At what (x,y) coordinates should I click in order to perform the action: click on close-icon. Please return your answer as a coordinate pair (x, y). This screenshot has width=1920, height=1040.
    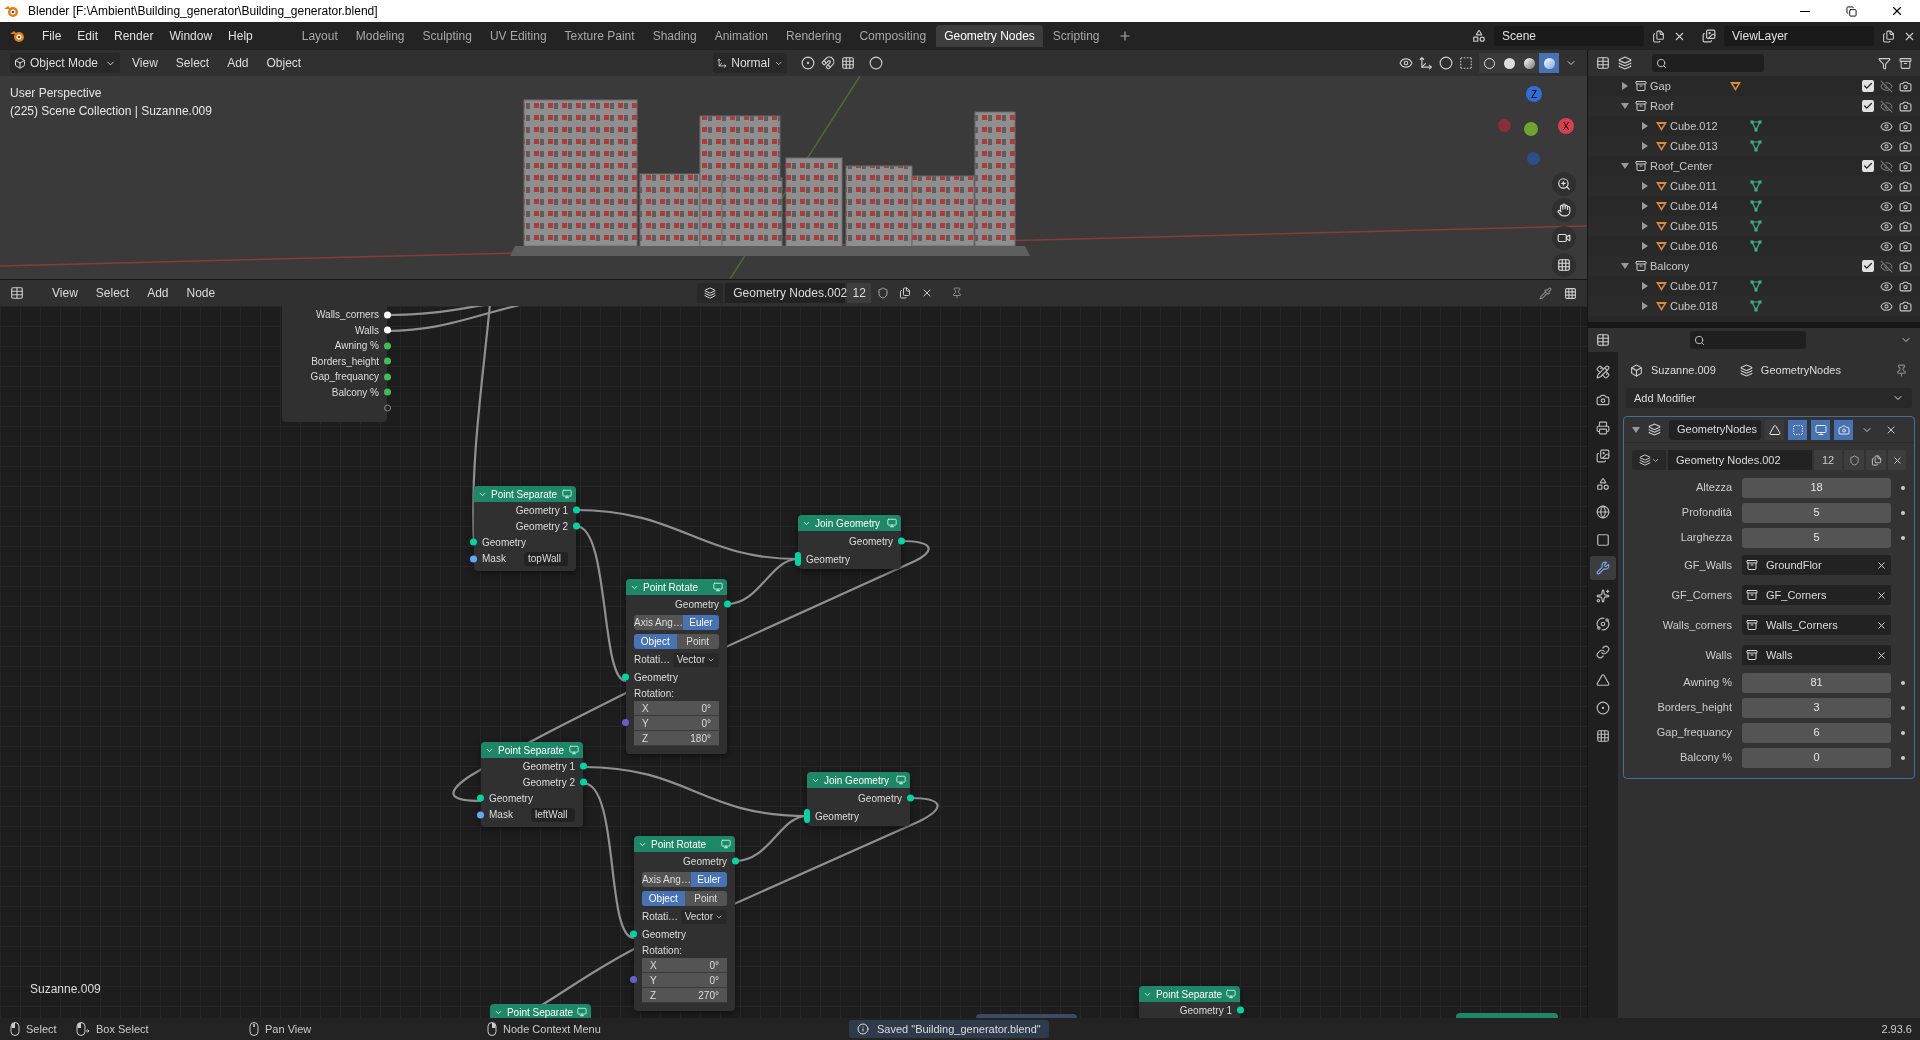
    Looking at the image, I should click on (1897, 460).